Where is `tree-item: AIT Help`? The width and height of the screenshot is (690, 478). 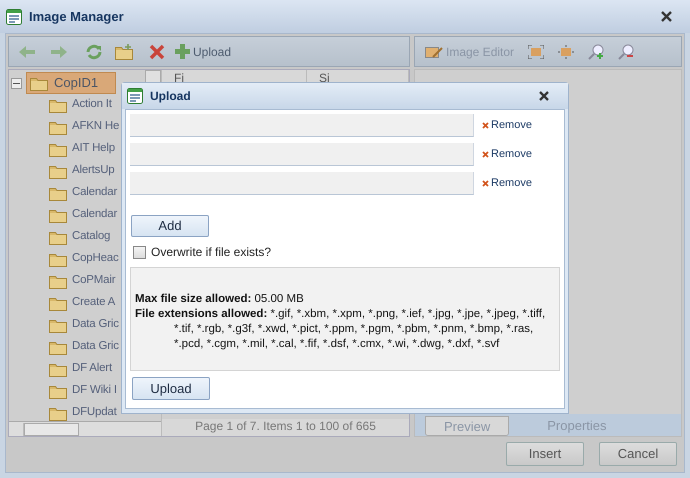
tree-item: AIT Help is located at coordinates (81, 149).